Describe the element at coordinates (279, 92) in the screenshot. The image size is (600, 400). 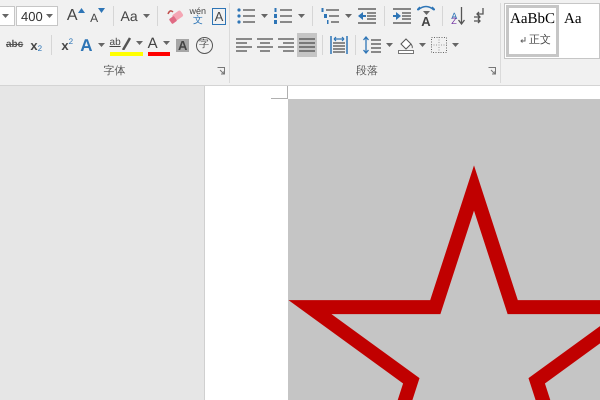
I see `margin-mark` at that location.